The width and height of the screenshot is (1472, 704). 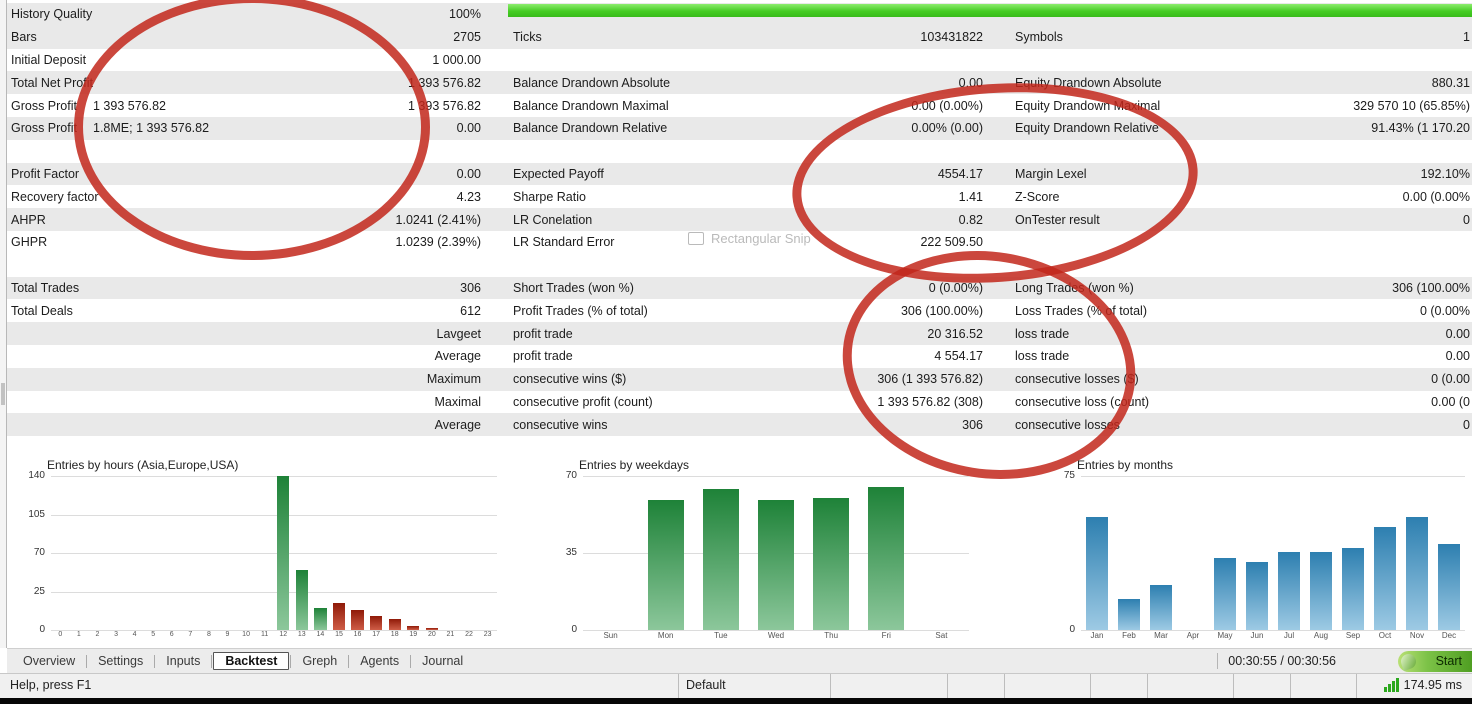 I want to click on stat-value: 2705, so click(x=467, y=37).